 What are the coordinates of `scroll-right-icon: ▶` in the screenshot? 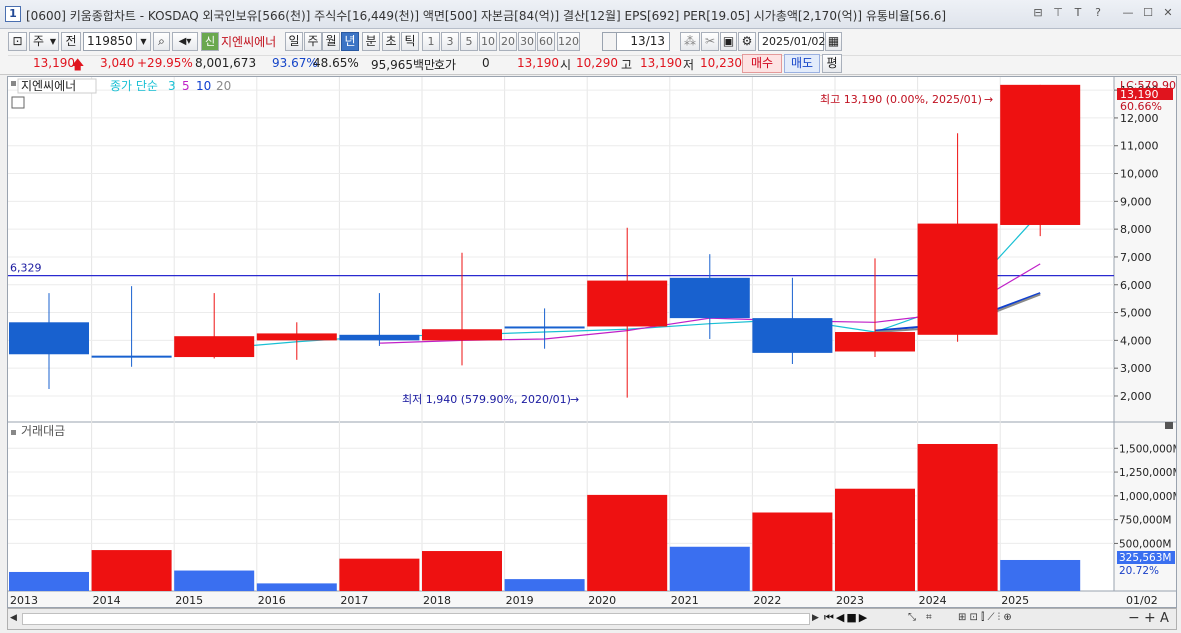 It's located at (815, 618).